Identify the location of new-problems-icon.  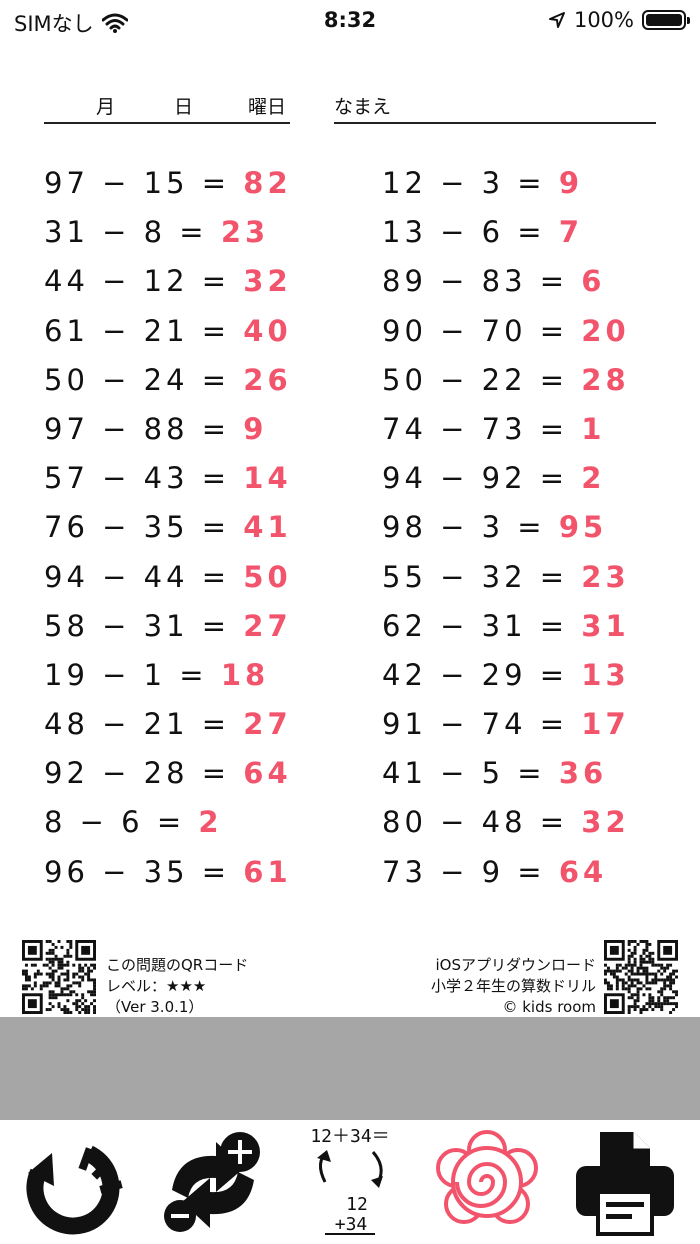
(212, 1182).